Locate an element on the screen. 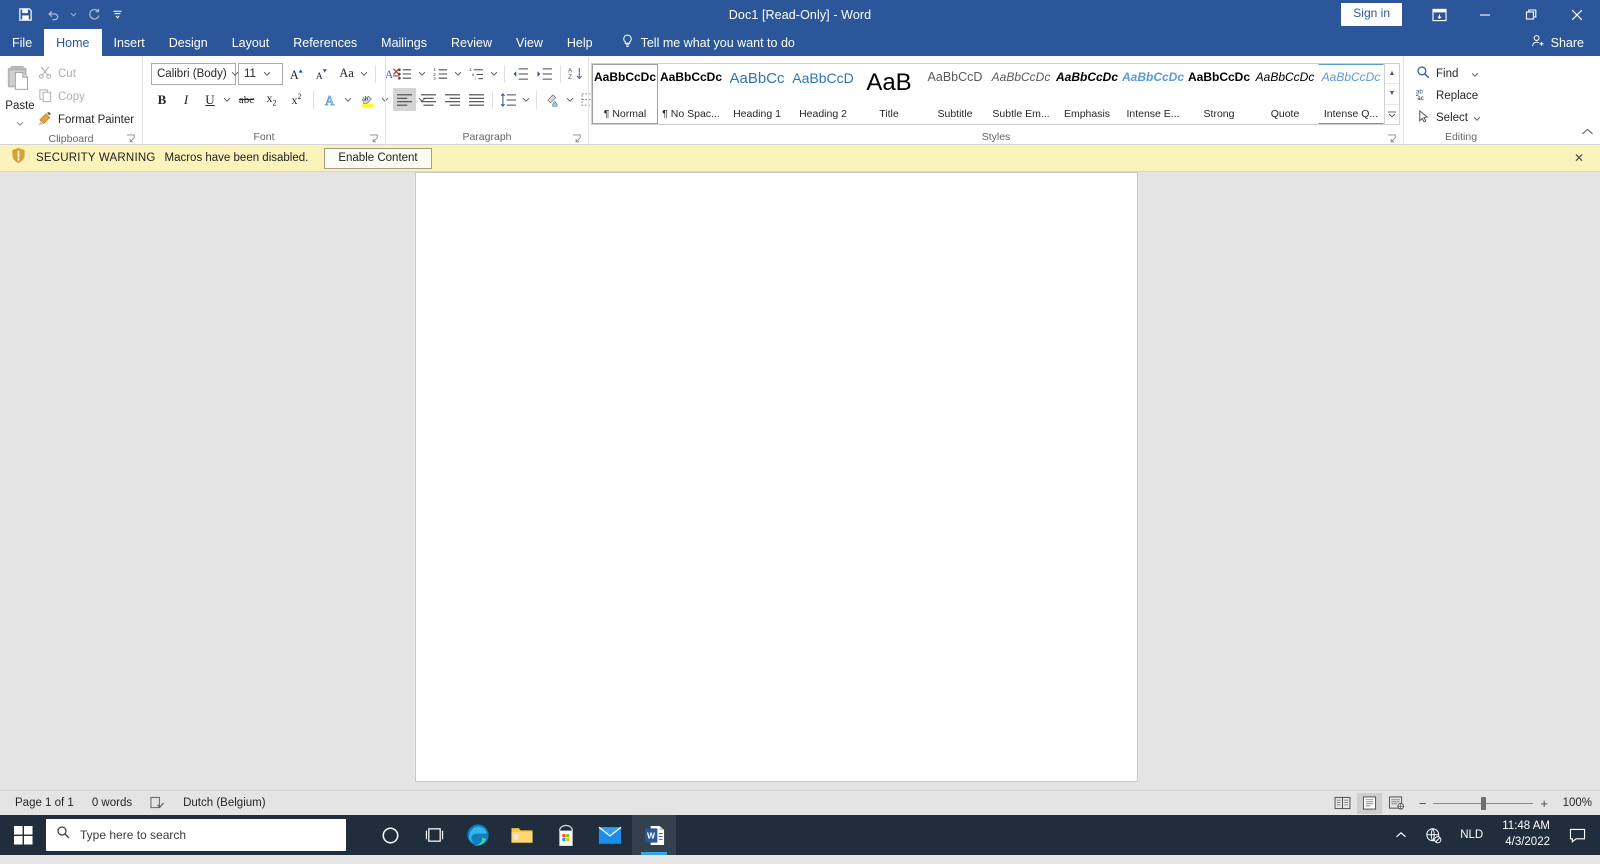  increase-font-size-button: A is located at coordinates (296, 73).